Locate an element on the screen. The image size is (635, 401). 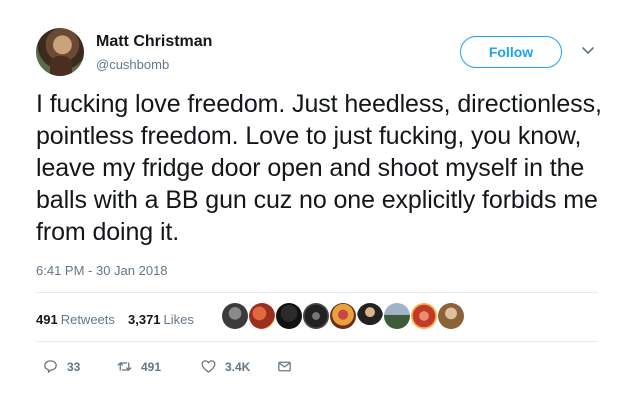
retweet-count: 491 is located at coordinates (151, 366).